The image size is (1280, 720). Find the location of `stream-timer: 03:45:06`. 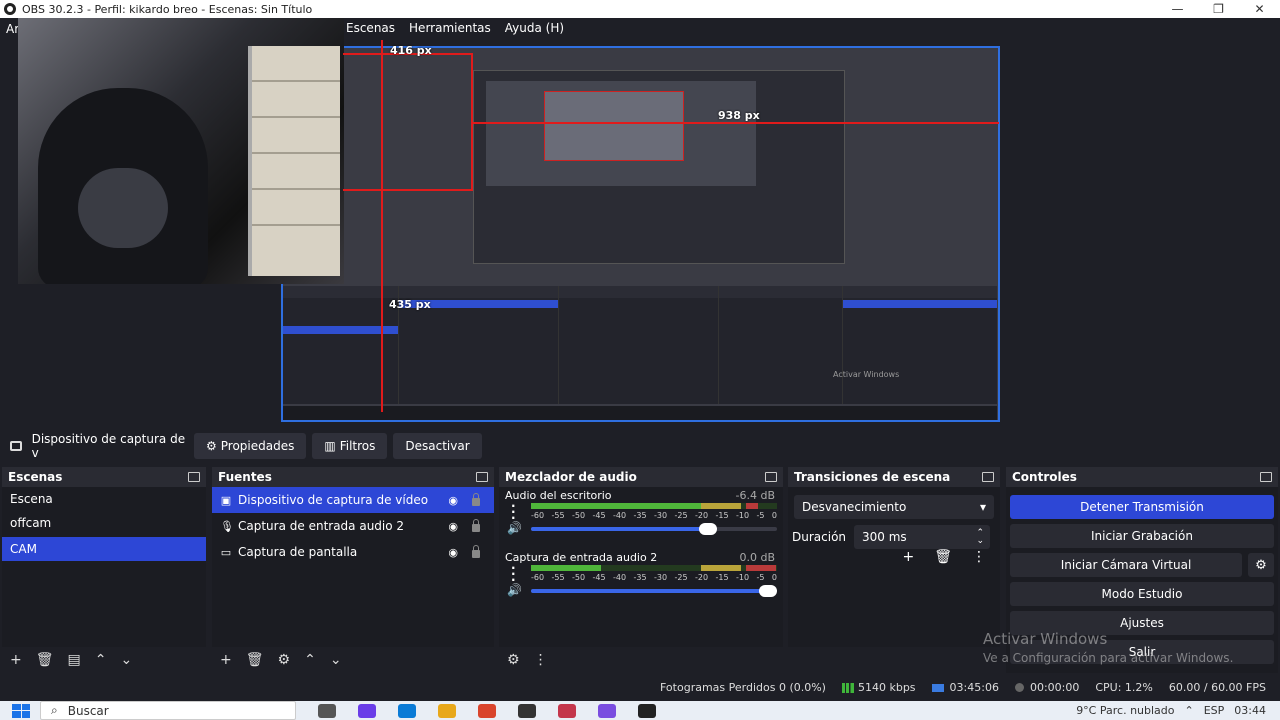

stream-timer: 03:45:06 is located at coordinates (965, 687).